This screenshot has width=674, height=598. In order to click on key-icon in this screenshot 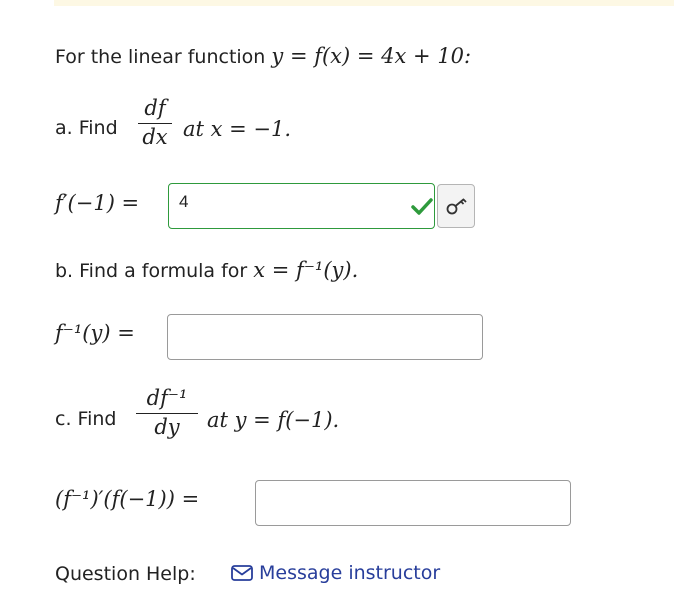, I will do `click(456, 206)`.